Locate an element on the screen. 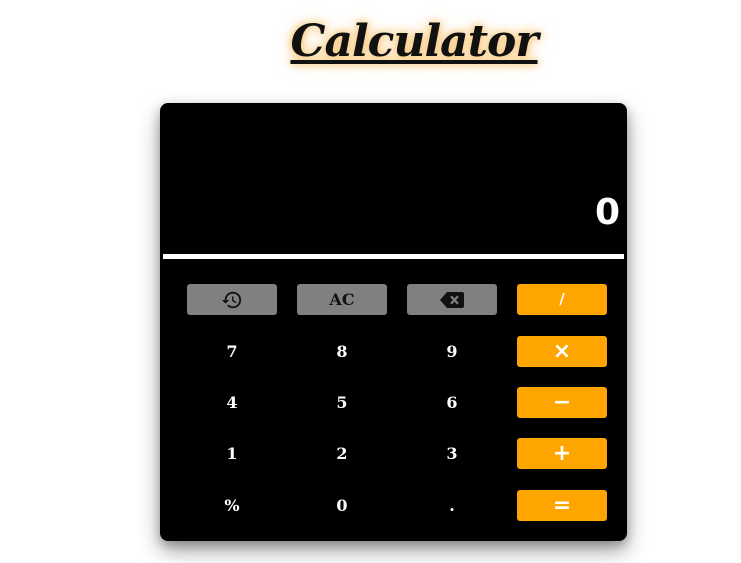  keypad-row: 1 2 3 + is located at coordinates (397, 453).